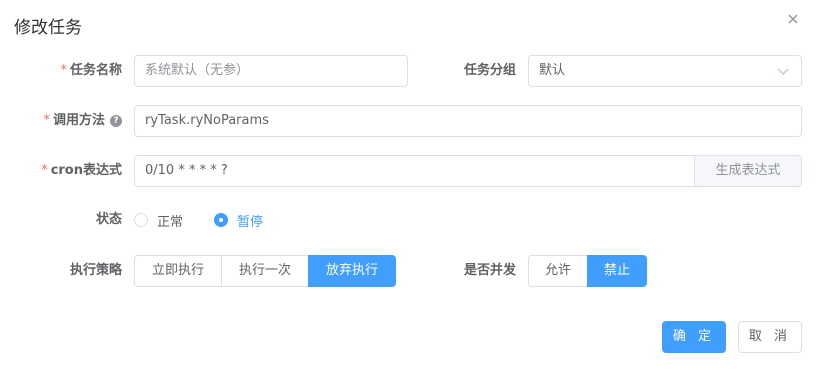 The width and height of the screenshot is (817, 369). What do you see at coordinates (108, 219) in the screenshot?
I see `status-label: 状态` at bounding box center [108, 219].